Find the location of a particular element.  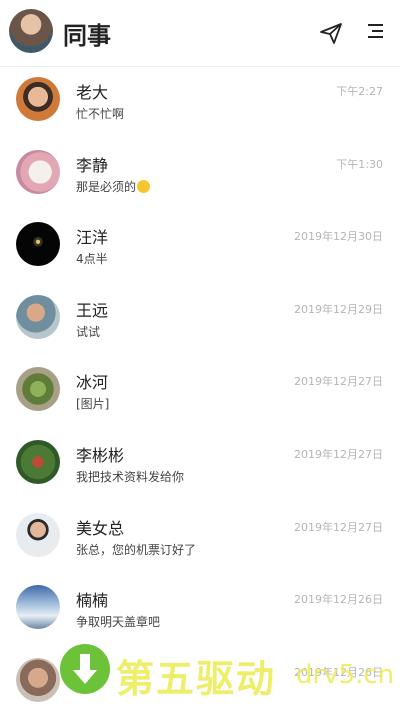

conversation-item: 冰河 [图片] 2019年12月27日 is located at coordinates (200, 392).